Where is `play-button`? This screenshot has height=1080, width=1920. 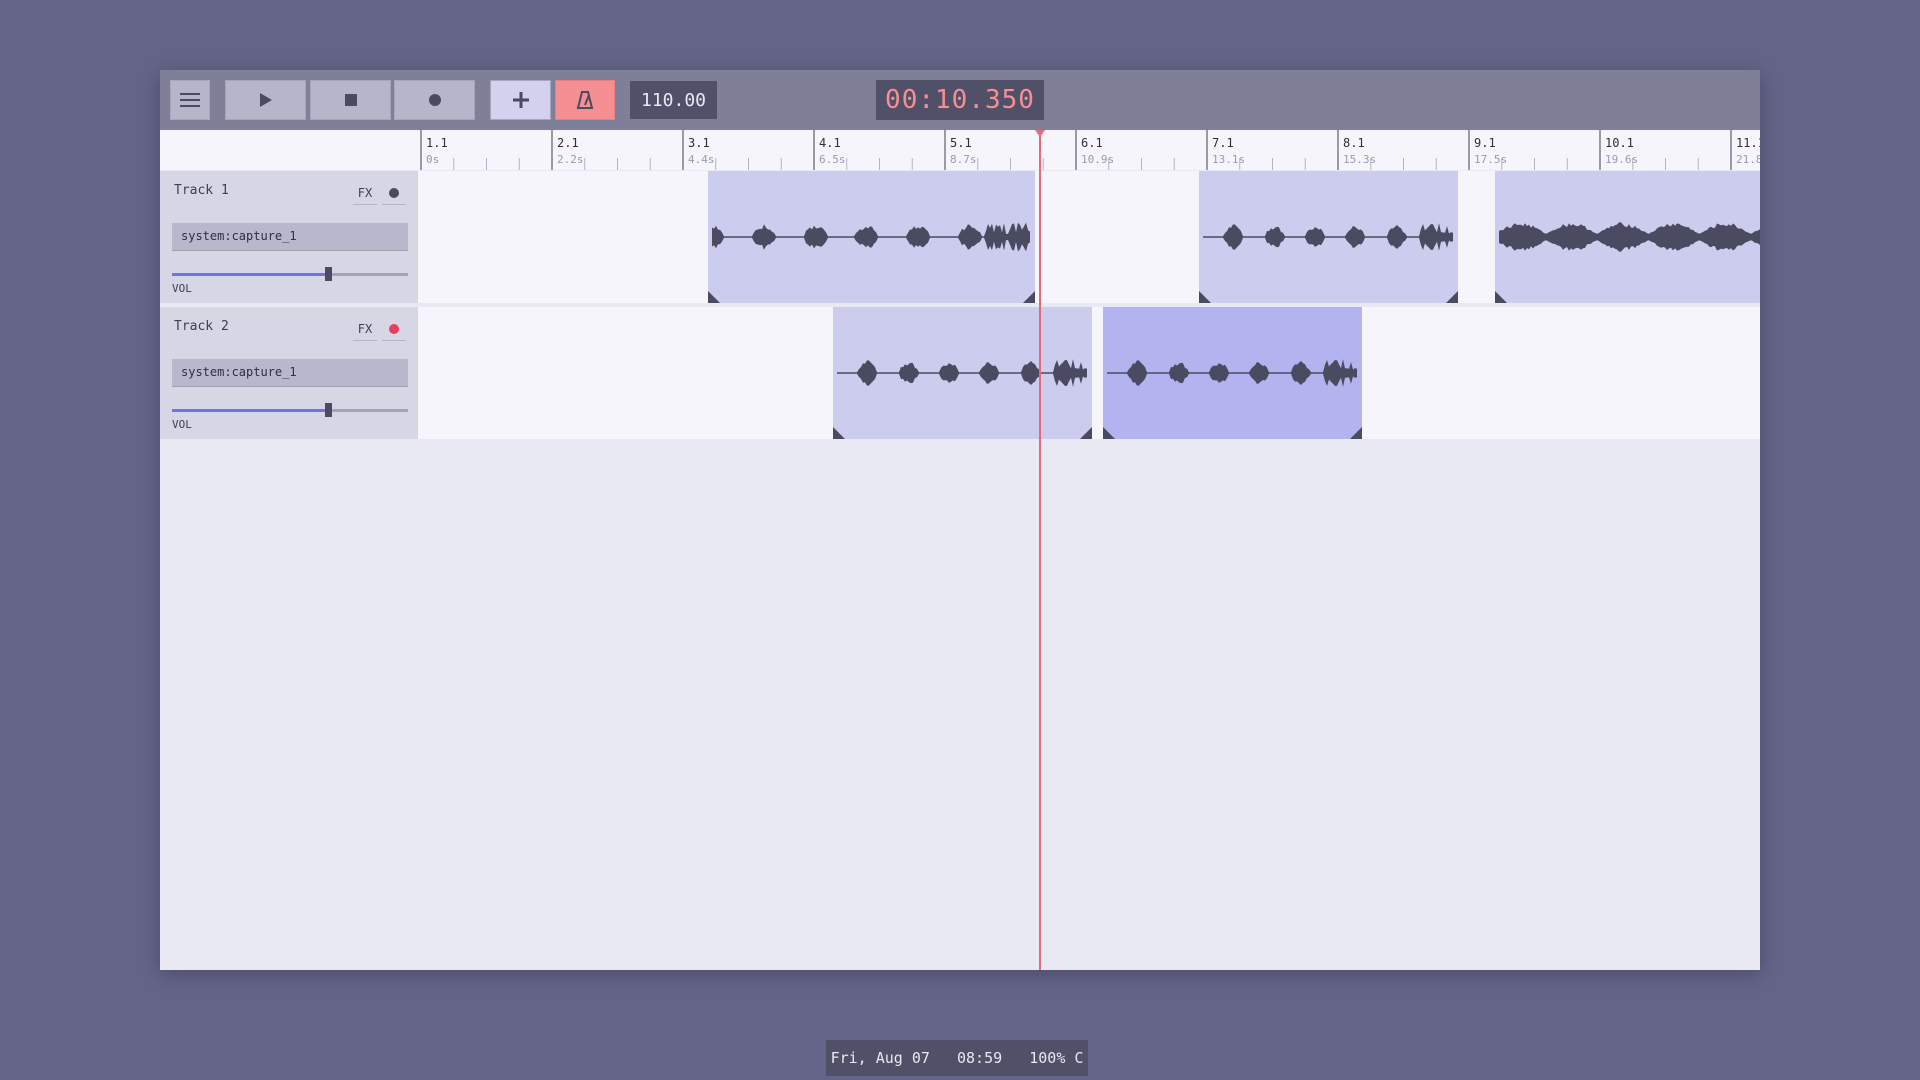
play-button is located at coordinates (265, 100).